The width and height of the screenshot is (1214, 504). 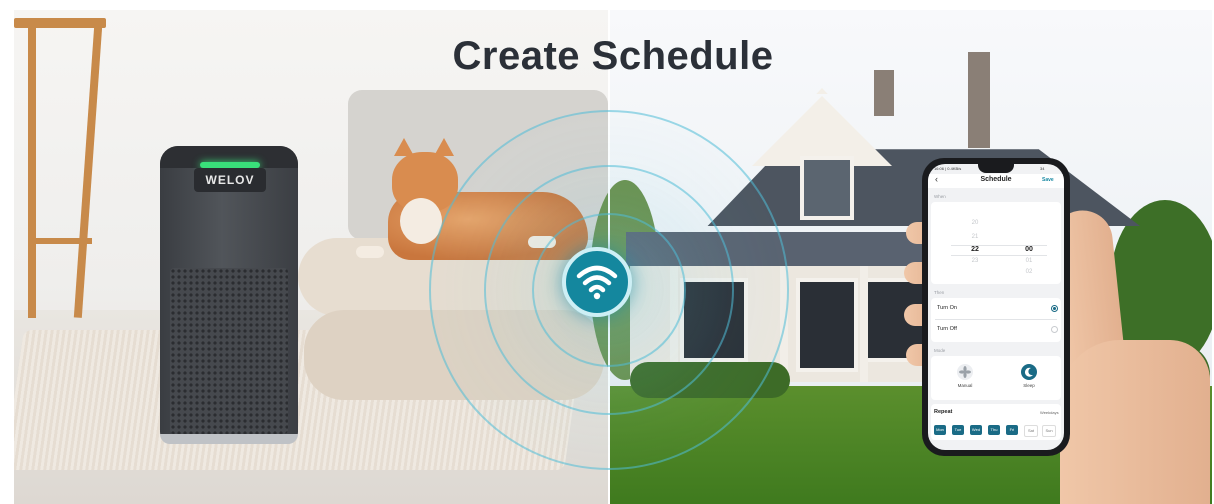 I want to click on day-thu: Thu, so click(x=994, y=430).